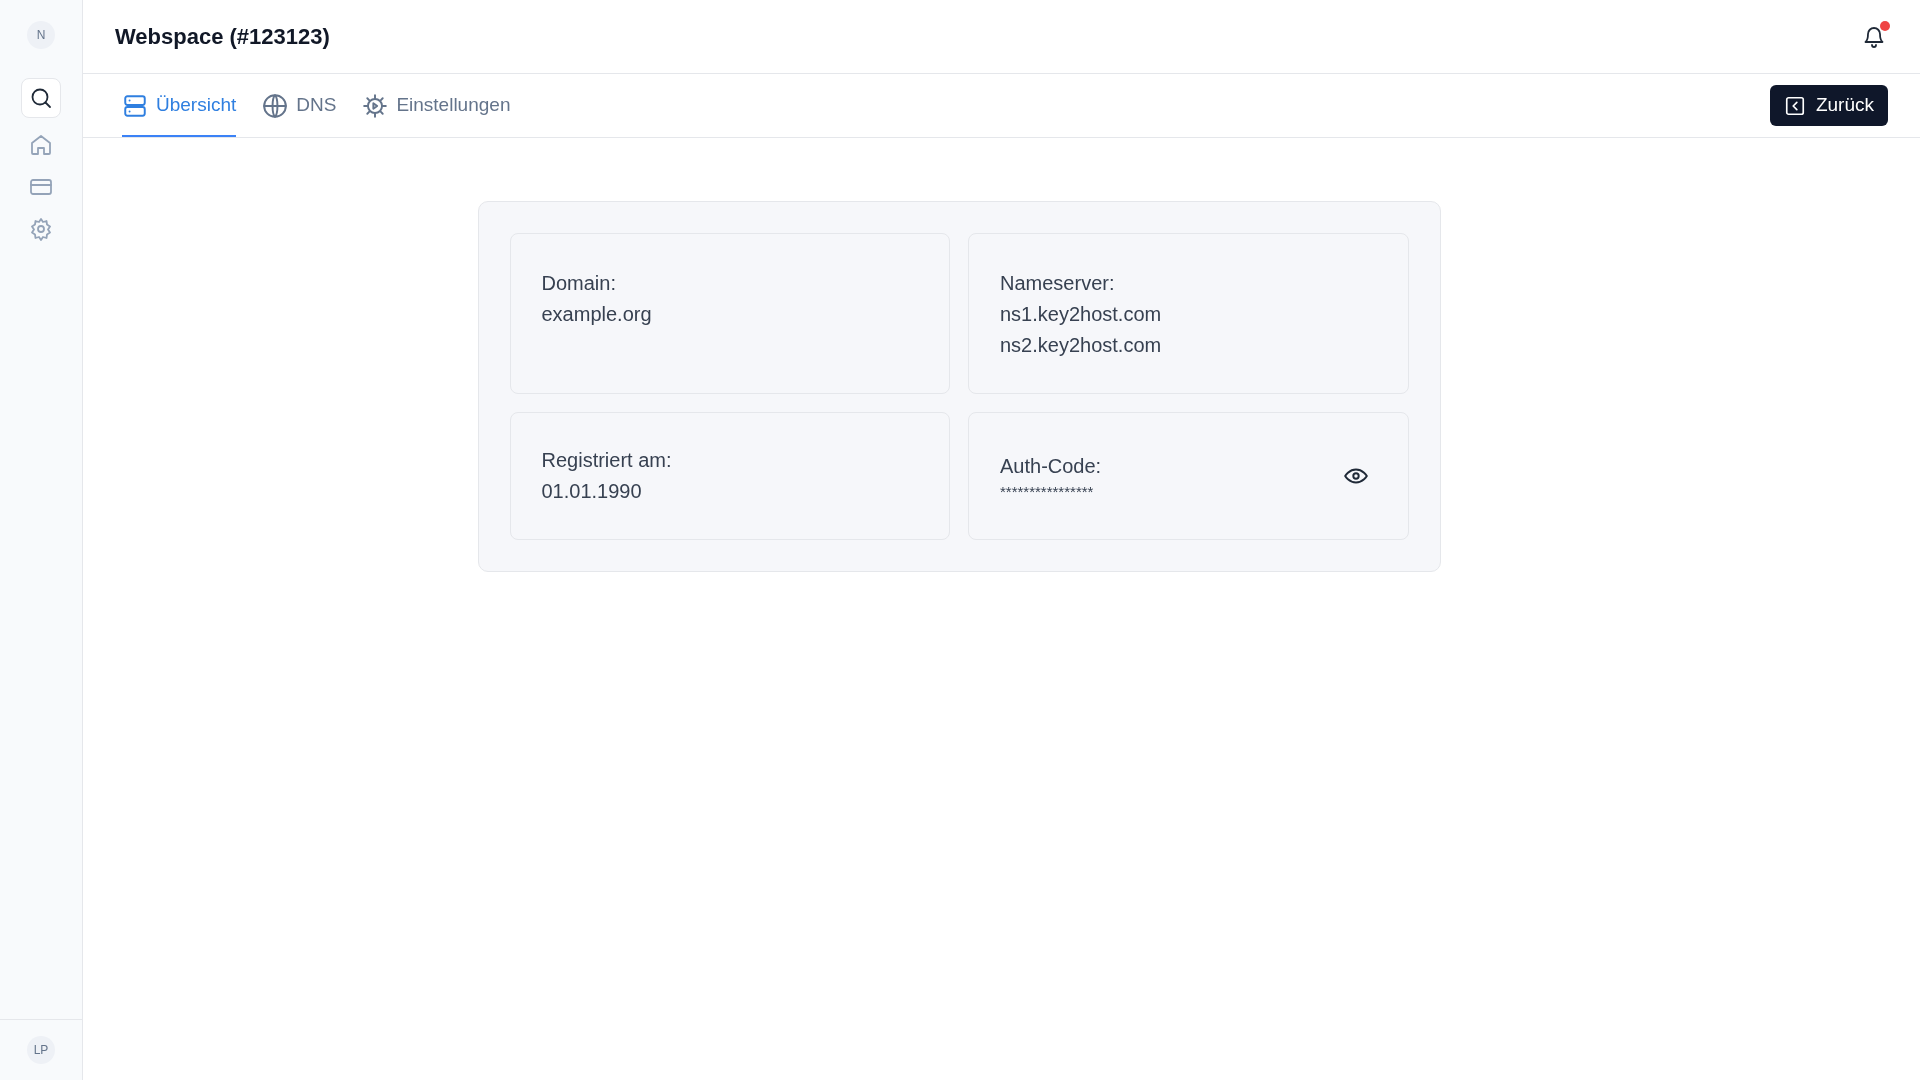 This screenshot has height=1080, width=1920. What do you see at coordinates (179, 105) in the screenshot?
I see `tab: Übersicht` at bounding box center [179, 105].